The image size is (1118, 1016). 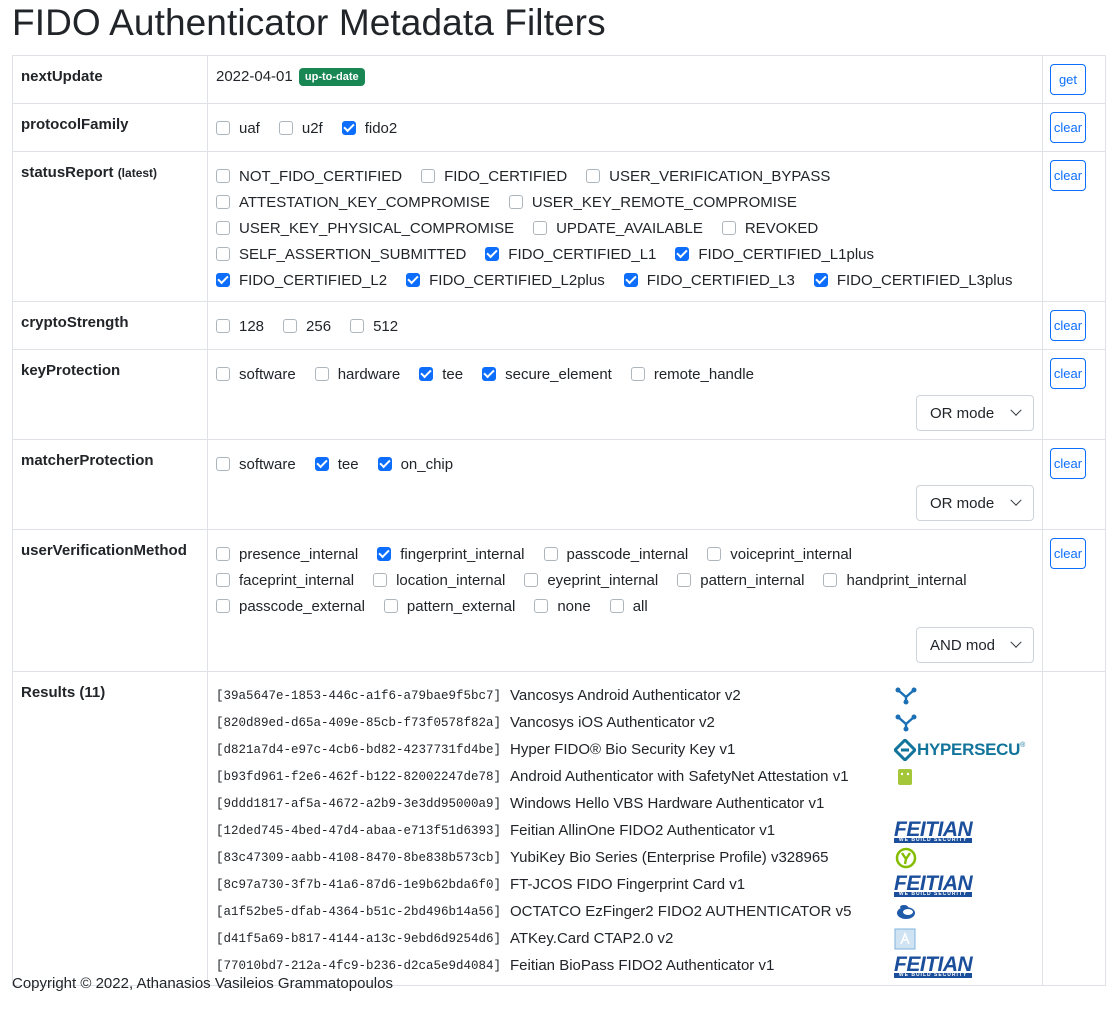 I want to click on checkbox-option: UPDATE_AVAILABLE, so click(x=618, y=228).